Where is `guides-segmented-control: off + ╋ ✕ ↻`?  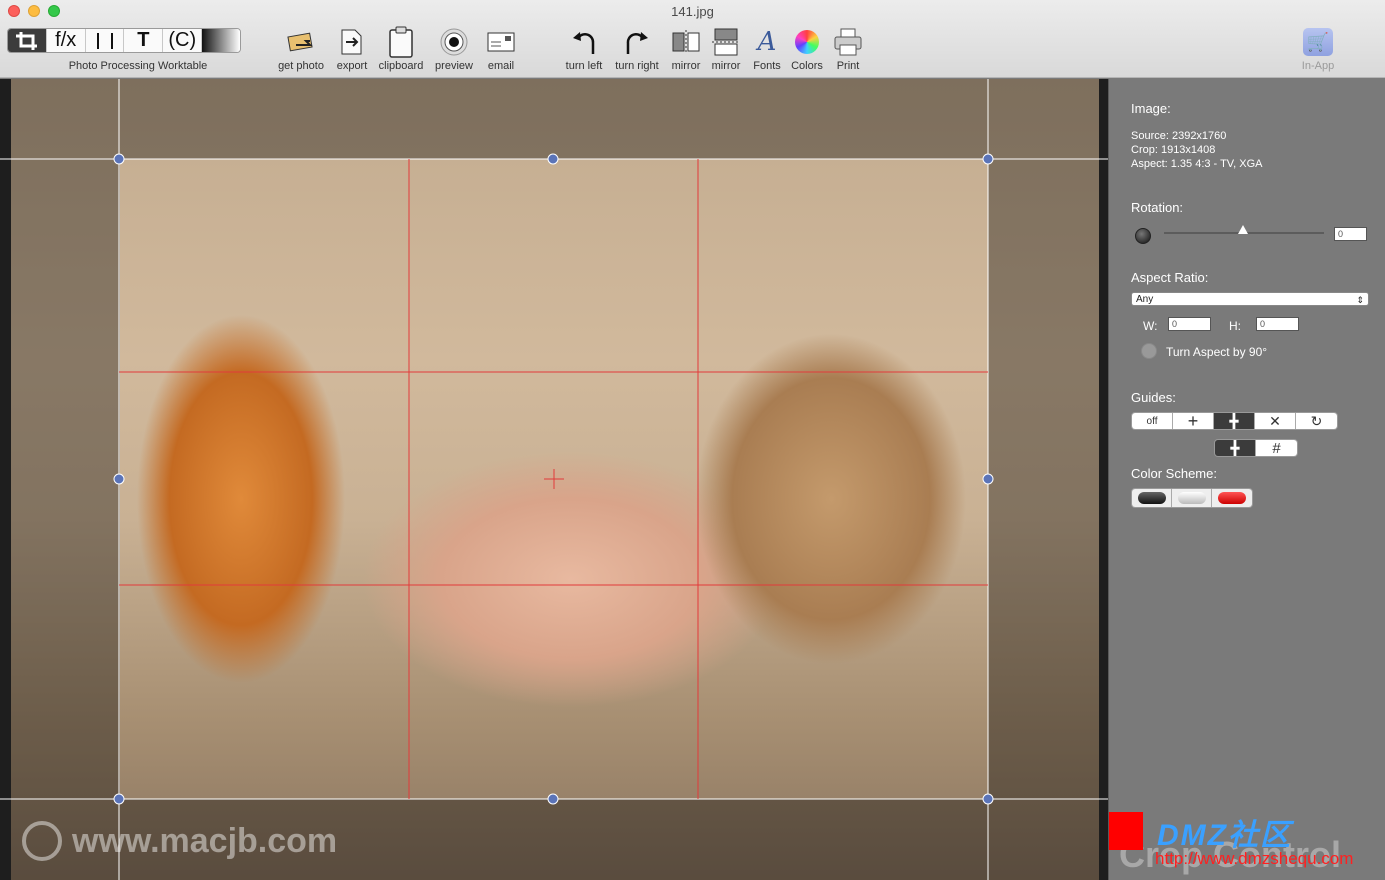 guides-segmented-control: off + ╋ ✕ ↻ is located at coordinates (1234, 421).